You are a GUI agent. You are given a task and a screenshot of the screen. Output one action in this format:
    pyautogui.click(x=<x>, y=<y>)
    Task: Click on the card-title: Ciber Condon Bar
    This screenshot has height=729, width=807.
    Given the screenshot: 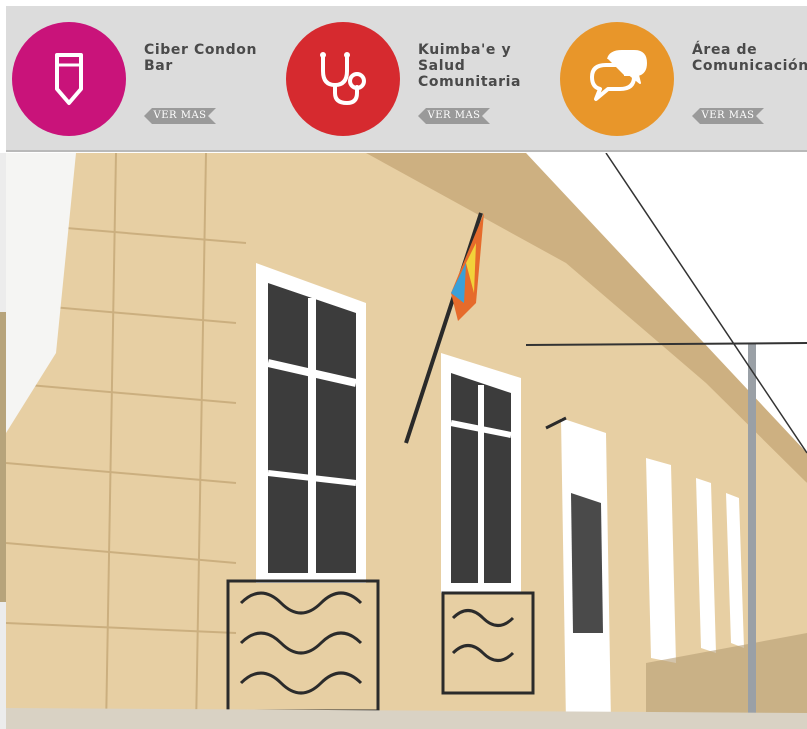 What is the action you would take?
    pyautogui.click(x=201, y=58)
    